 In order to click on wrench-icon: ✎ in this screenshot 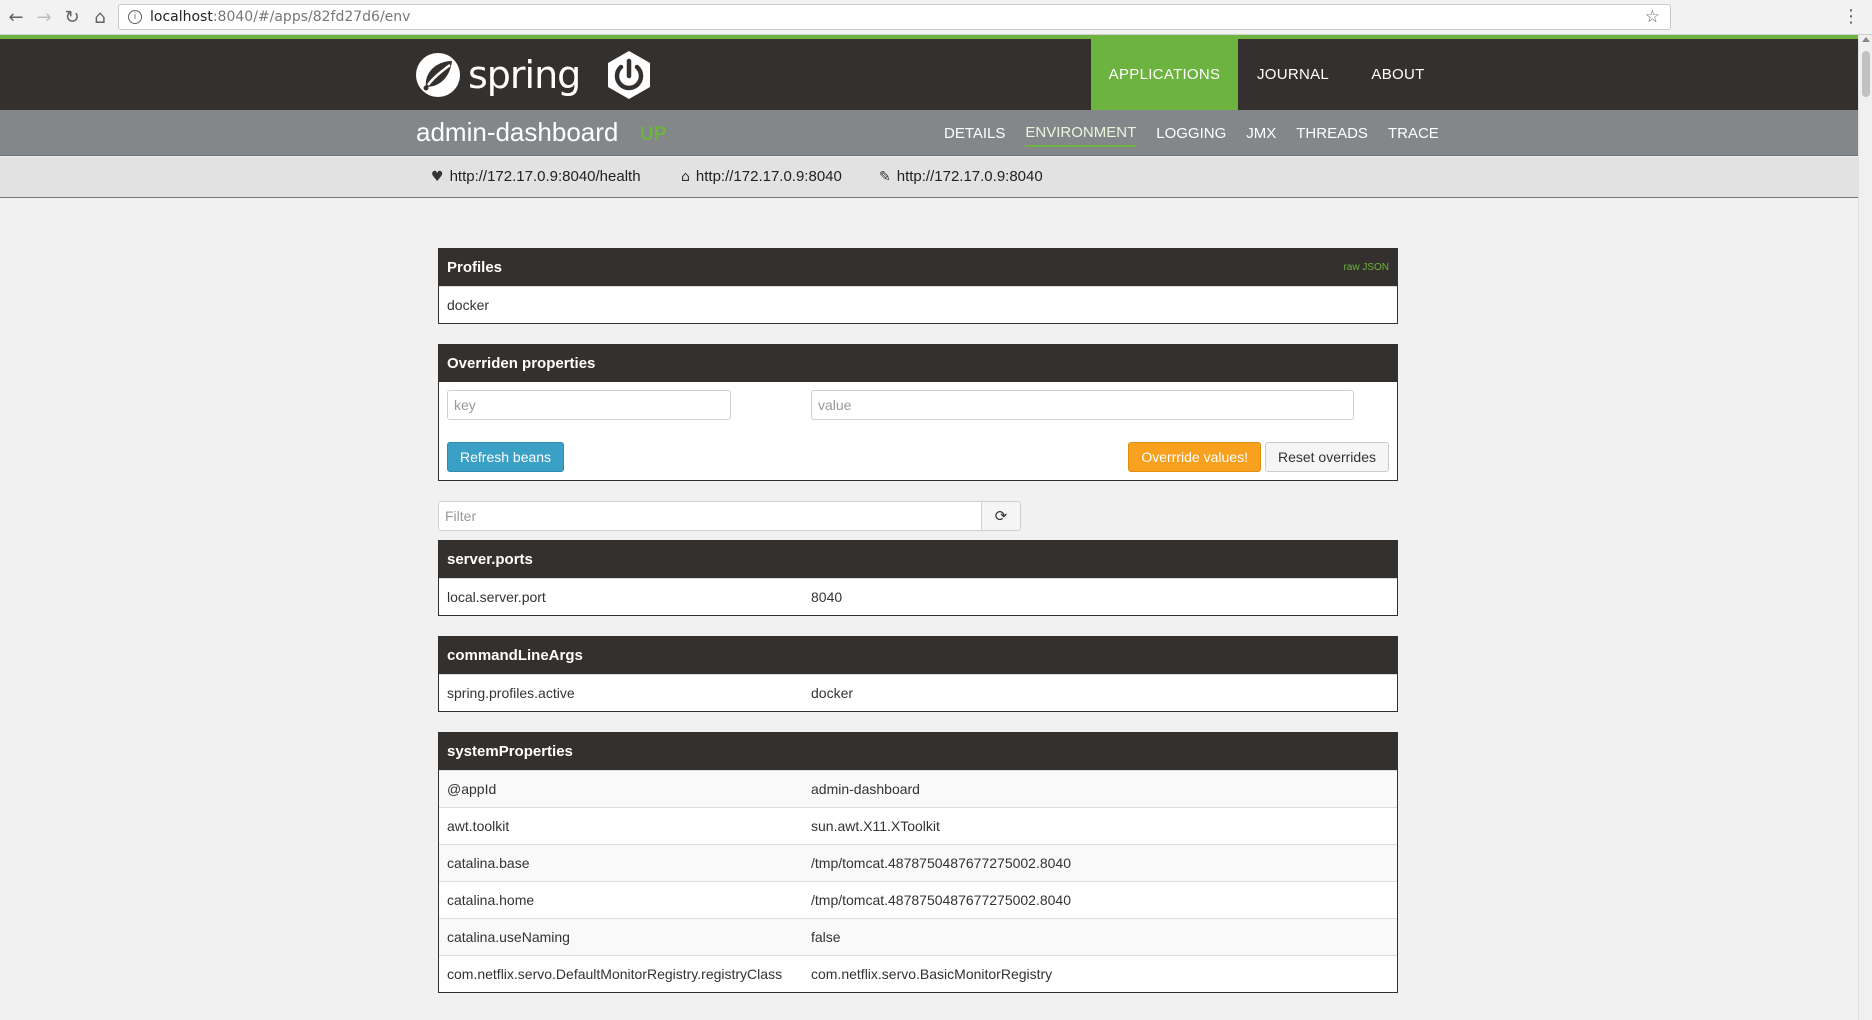, I will do `click(885, 176)`.